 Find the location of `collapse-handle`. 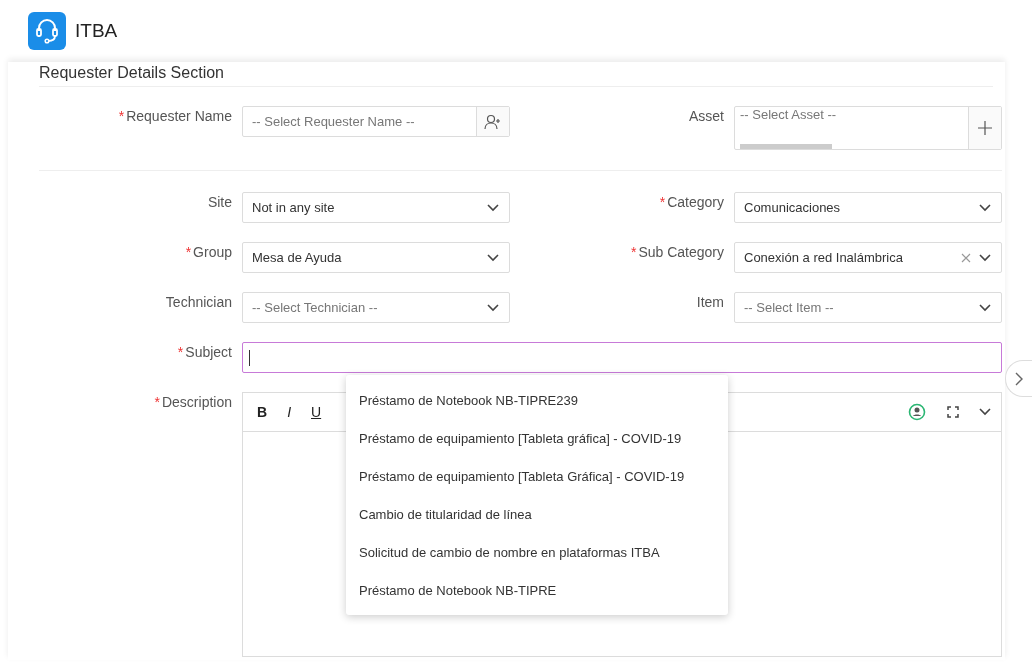

collapse-handle is located at coordinates (1018, 378).